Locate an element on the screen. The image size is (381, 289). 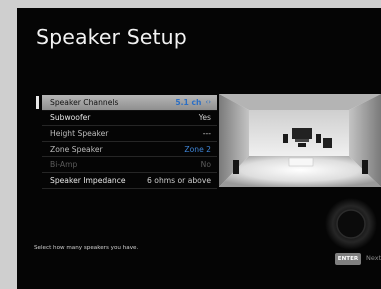
menu-item-value: Zone 2 is located at coordinates (197, 149).